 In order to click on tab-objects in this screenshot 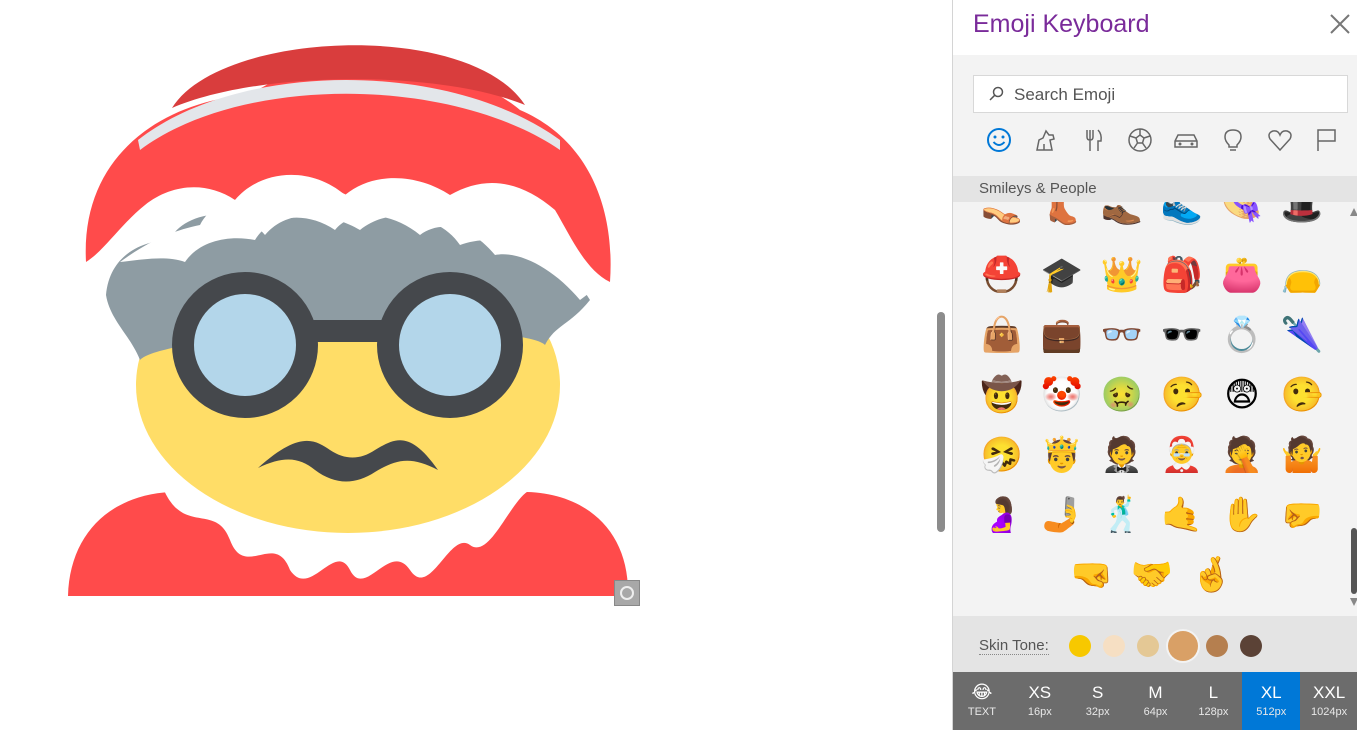, I will do `click(1233, 140)`.